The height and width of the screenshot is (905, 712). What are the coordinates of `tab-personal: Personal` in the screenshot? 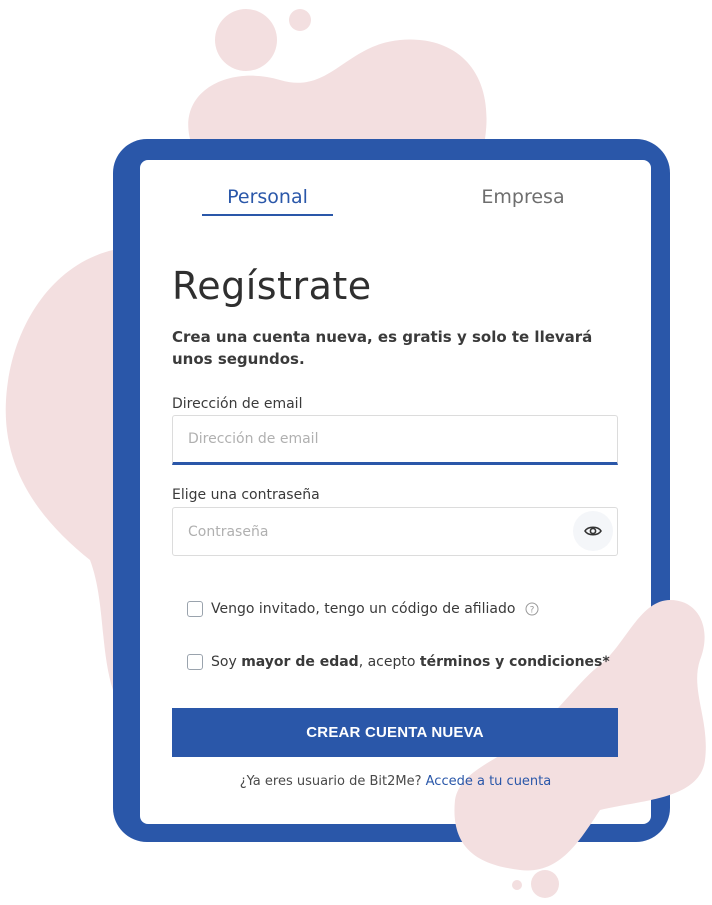 It's located at (267, 197).